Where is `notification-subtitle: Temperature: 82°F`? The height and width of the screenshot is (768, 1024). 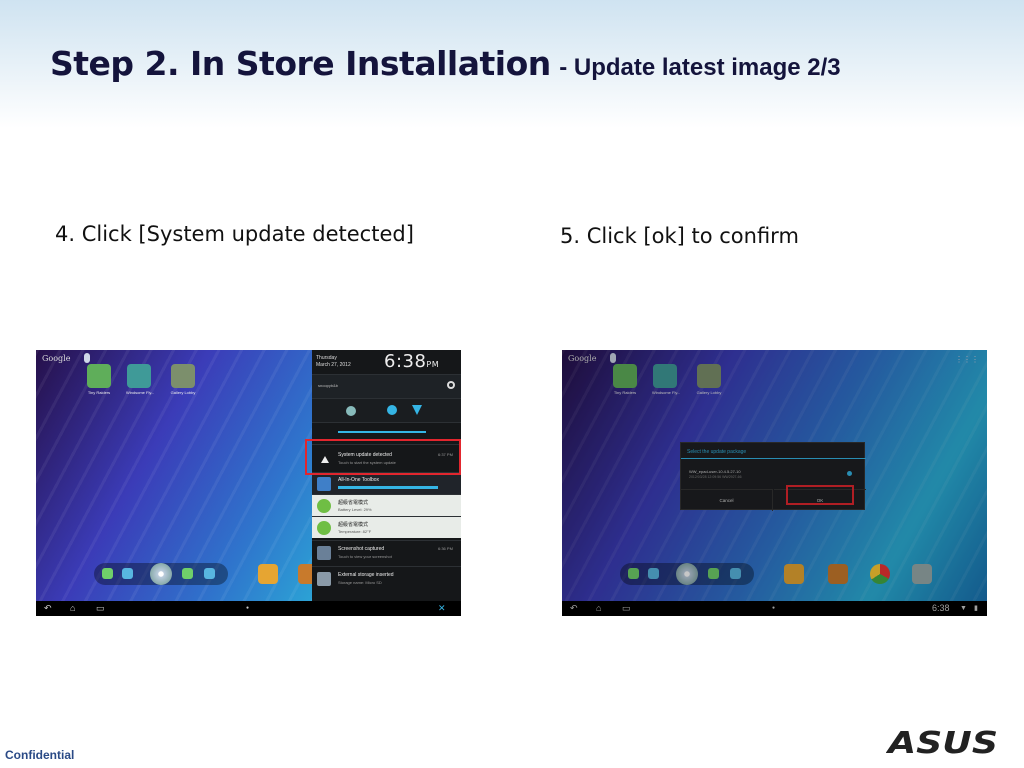 notification-subtitle: Temperature: 82°F is located at coordinates (355, 531).